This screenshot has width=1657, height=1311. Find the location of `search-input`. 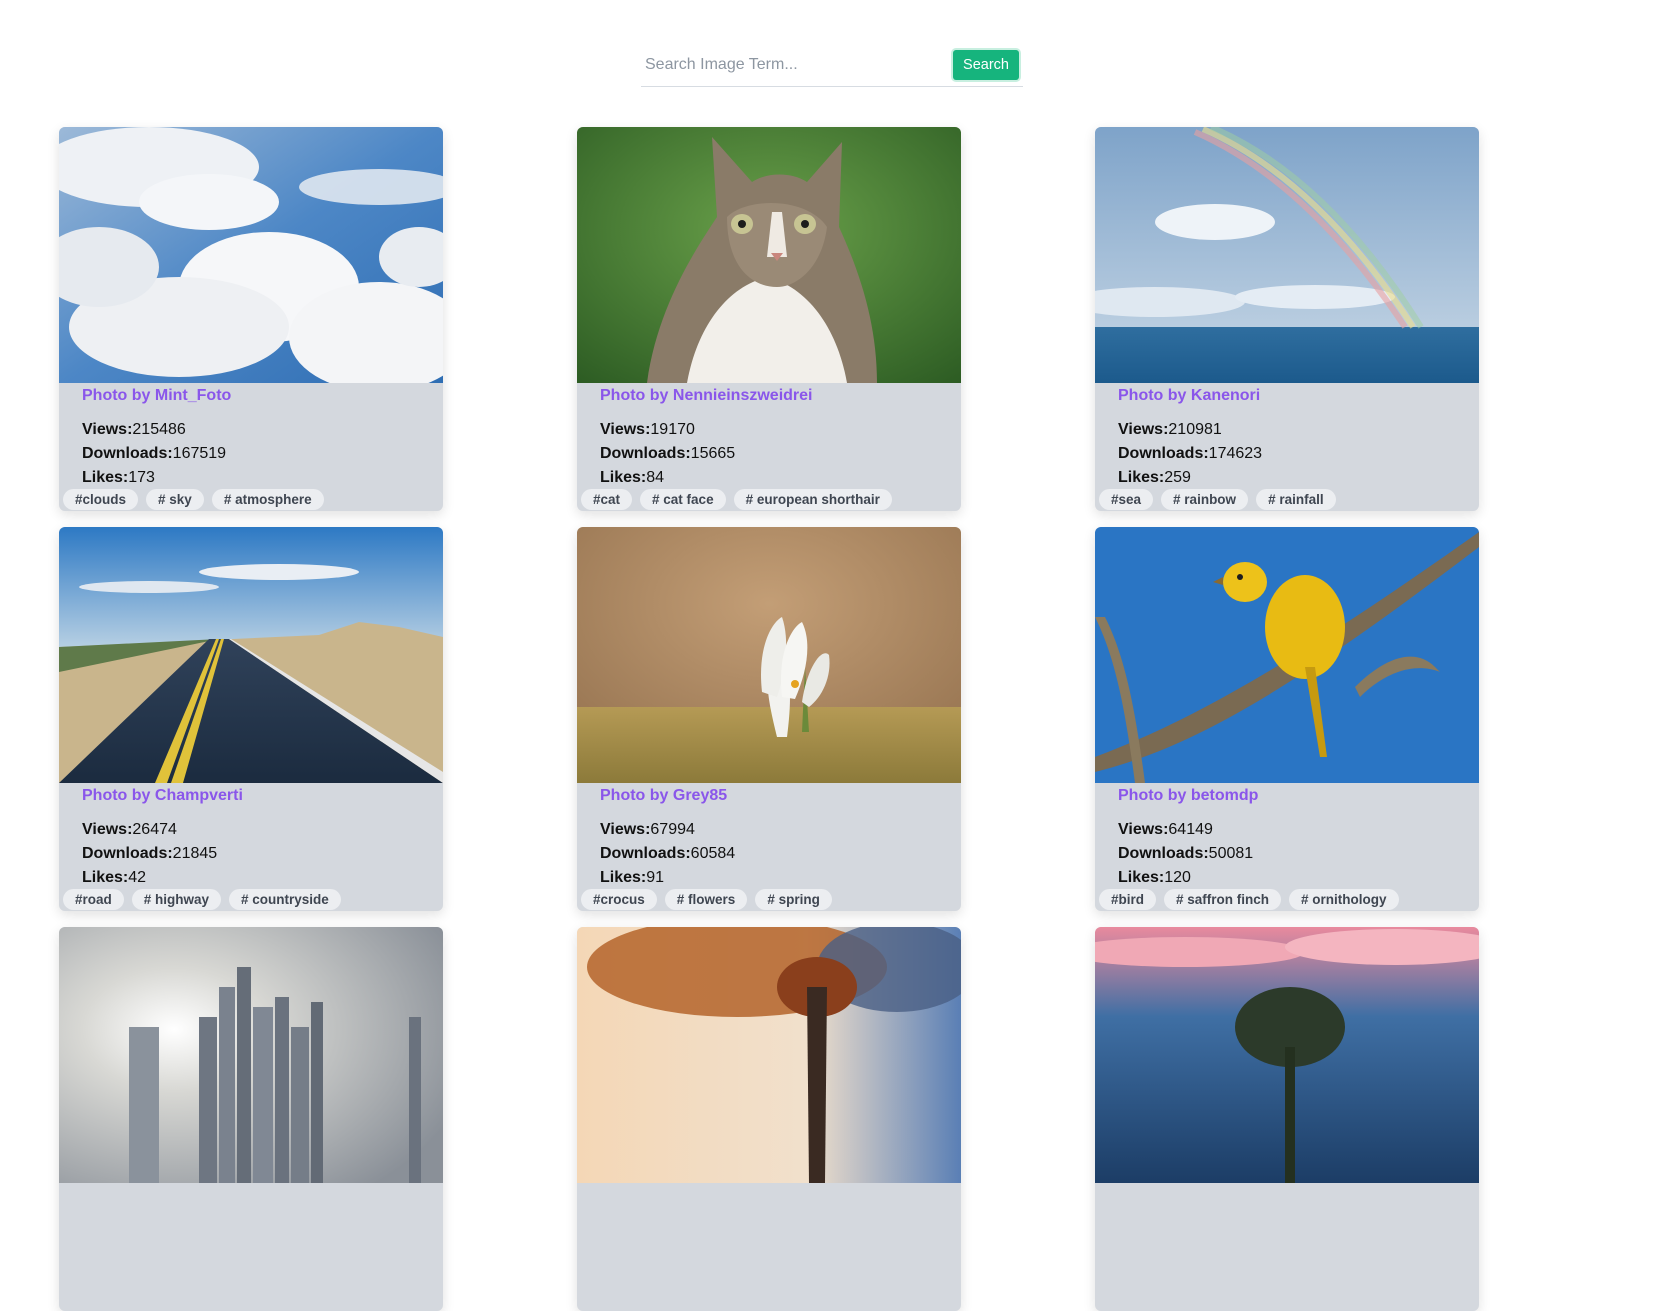

search-input is located at coordinates (793, 64).